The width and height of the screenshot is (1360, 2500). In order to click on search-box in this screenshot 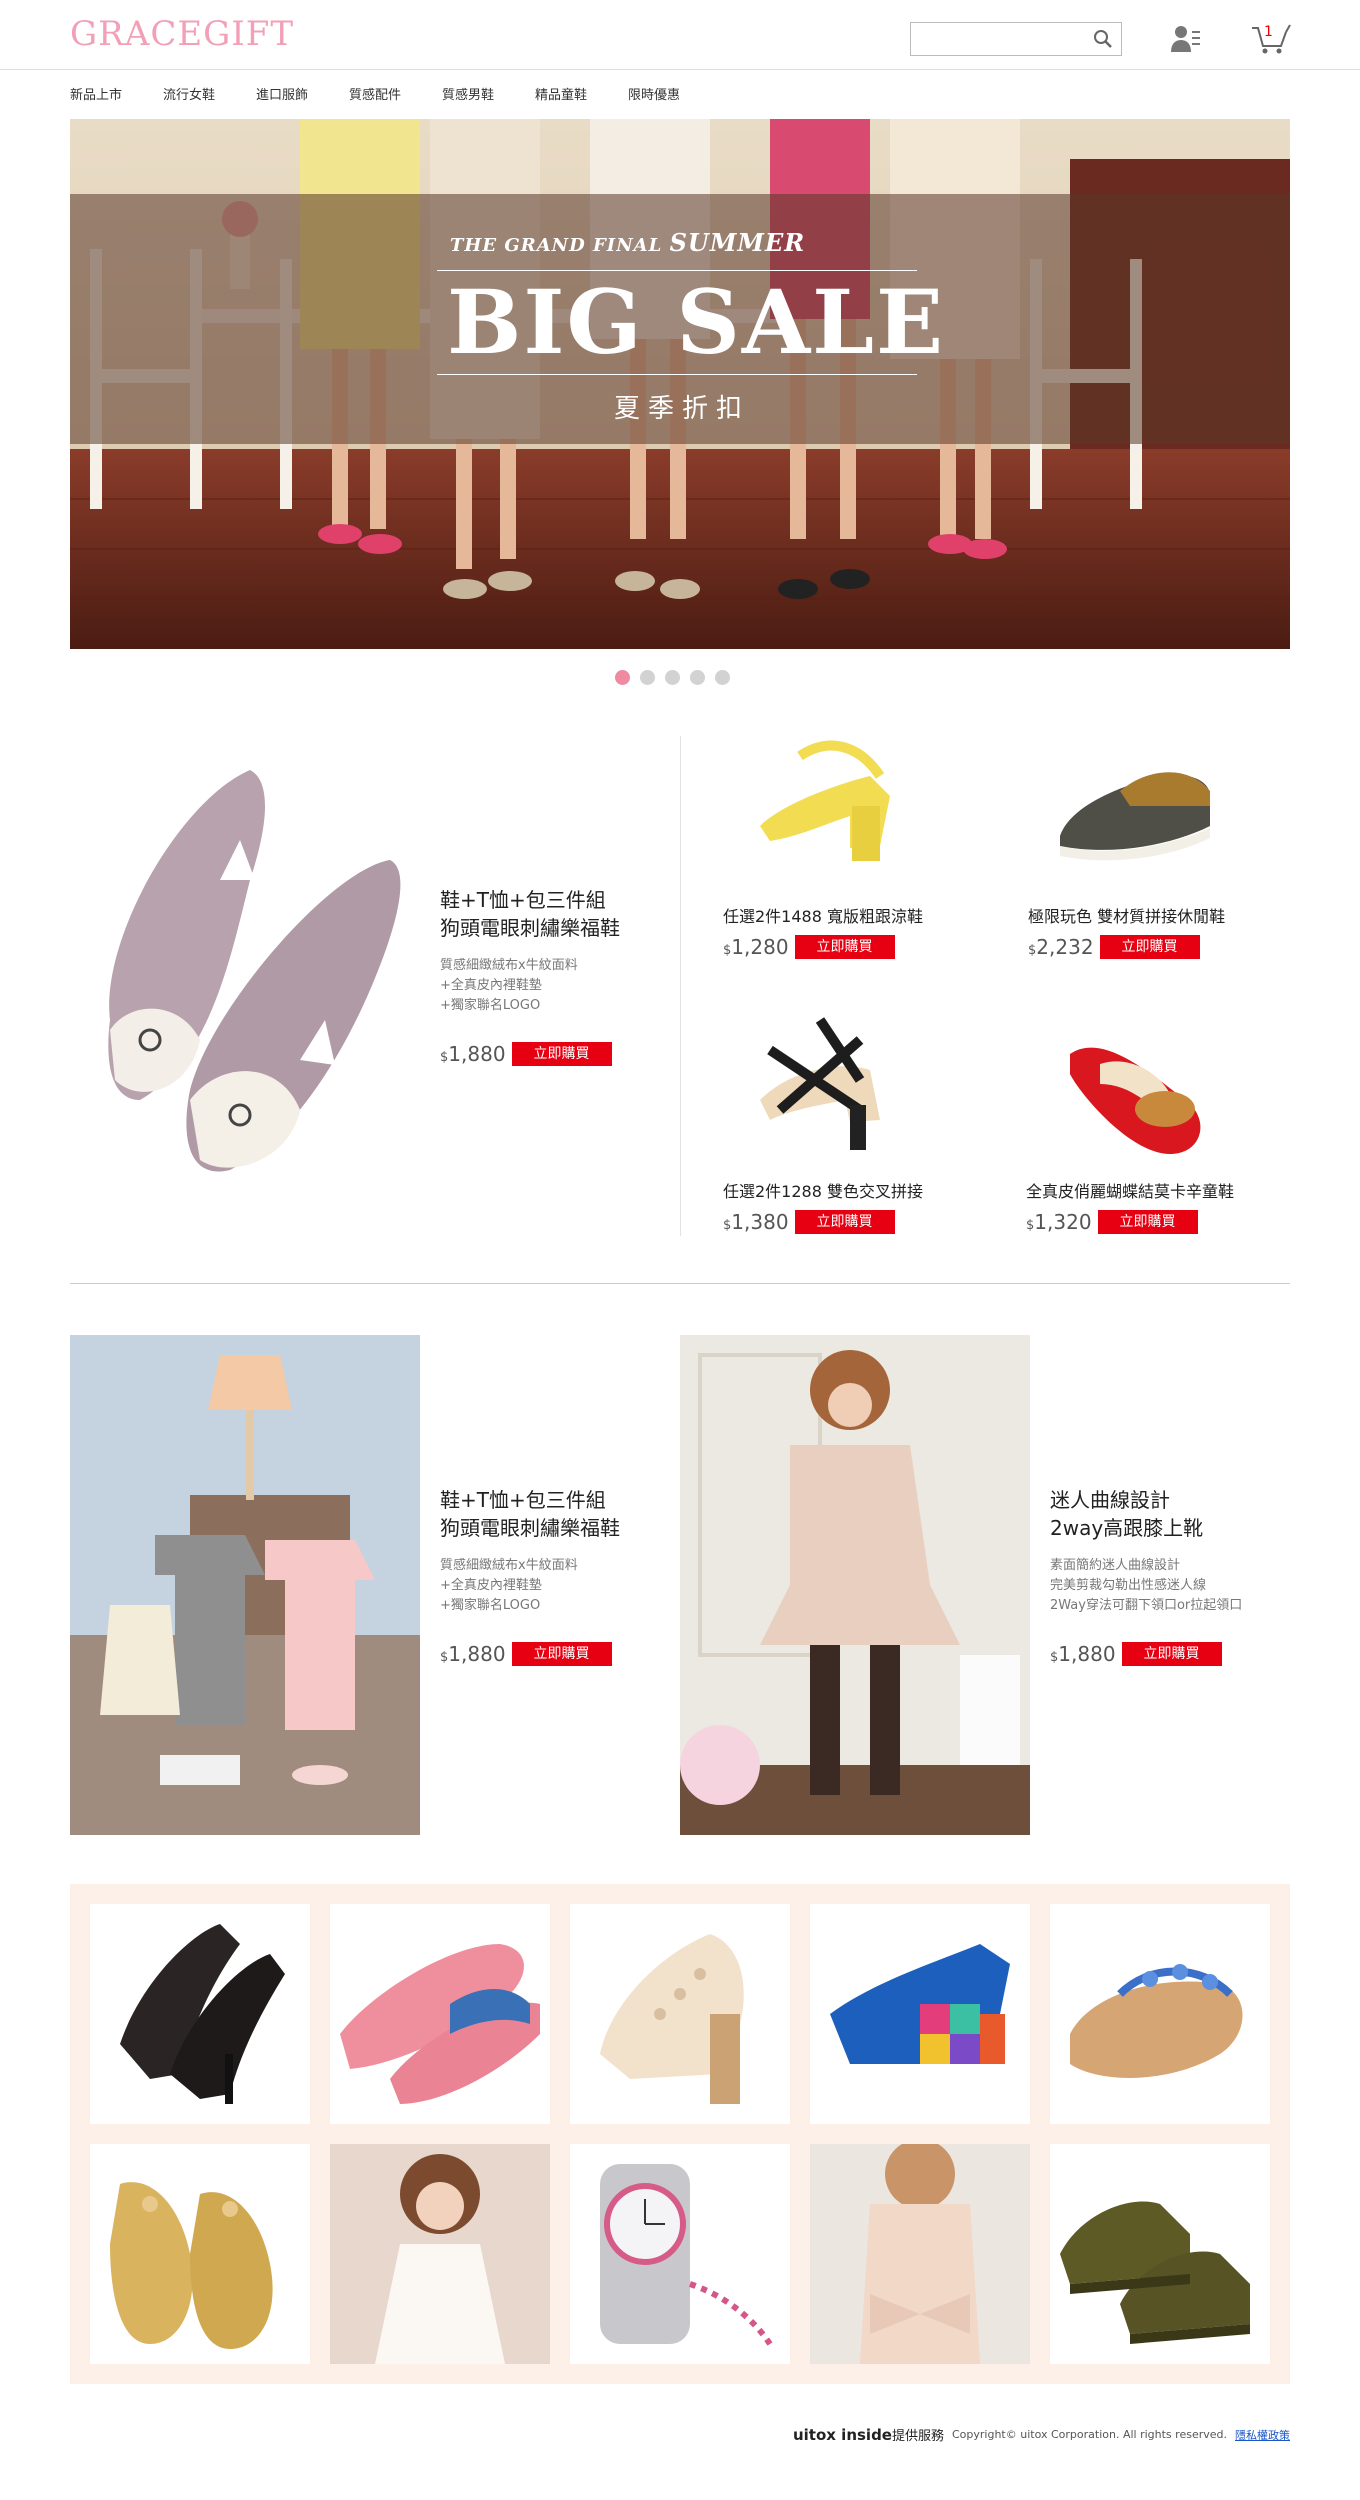, I will do `click(1016, 39)`.